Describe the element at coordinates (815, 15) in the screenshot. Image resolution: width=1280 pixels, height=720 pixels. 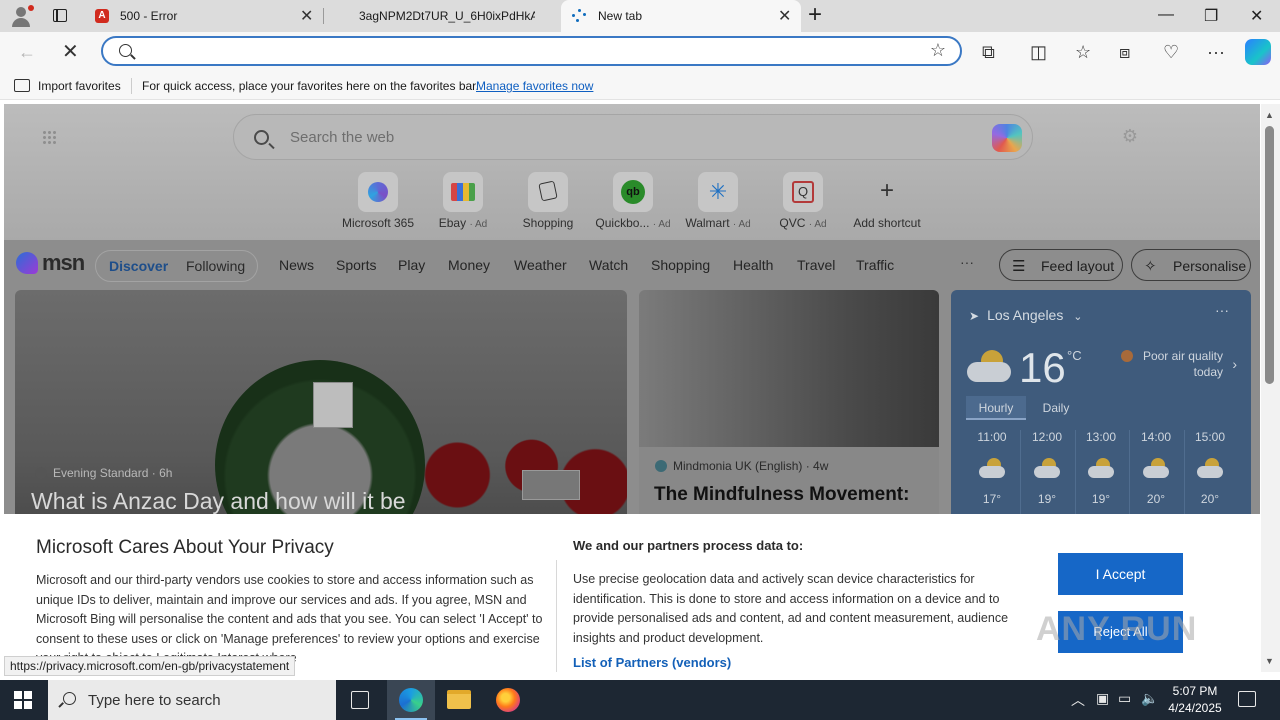
I see `new-tab-icon: +` at that location.